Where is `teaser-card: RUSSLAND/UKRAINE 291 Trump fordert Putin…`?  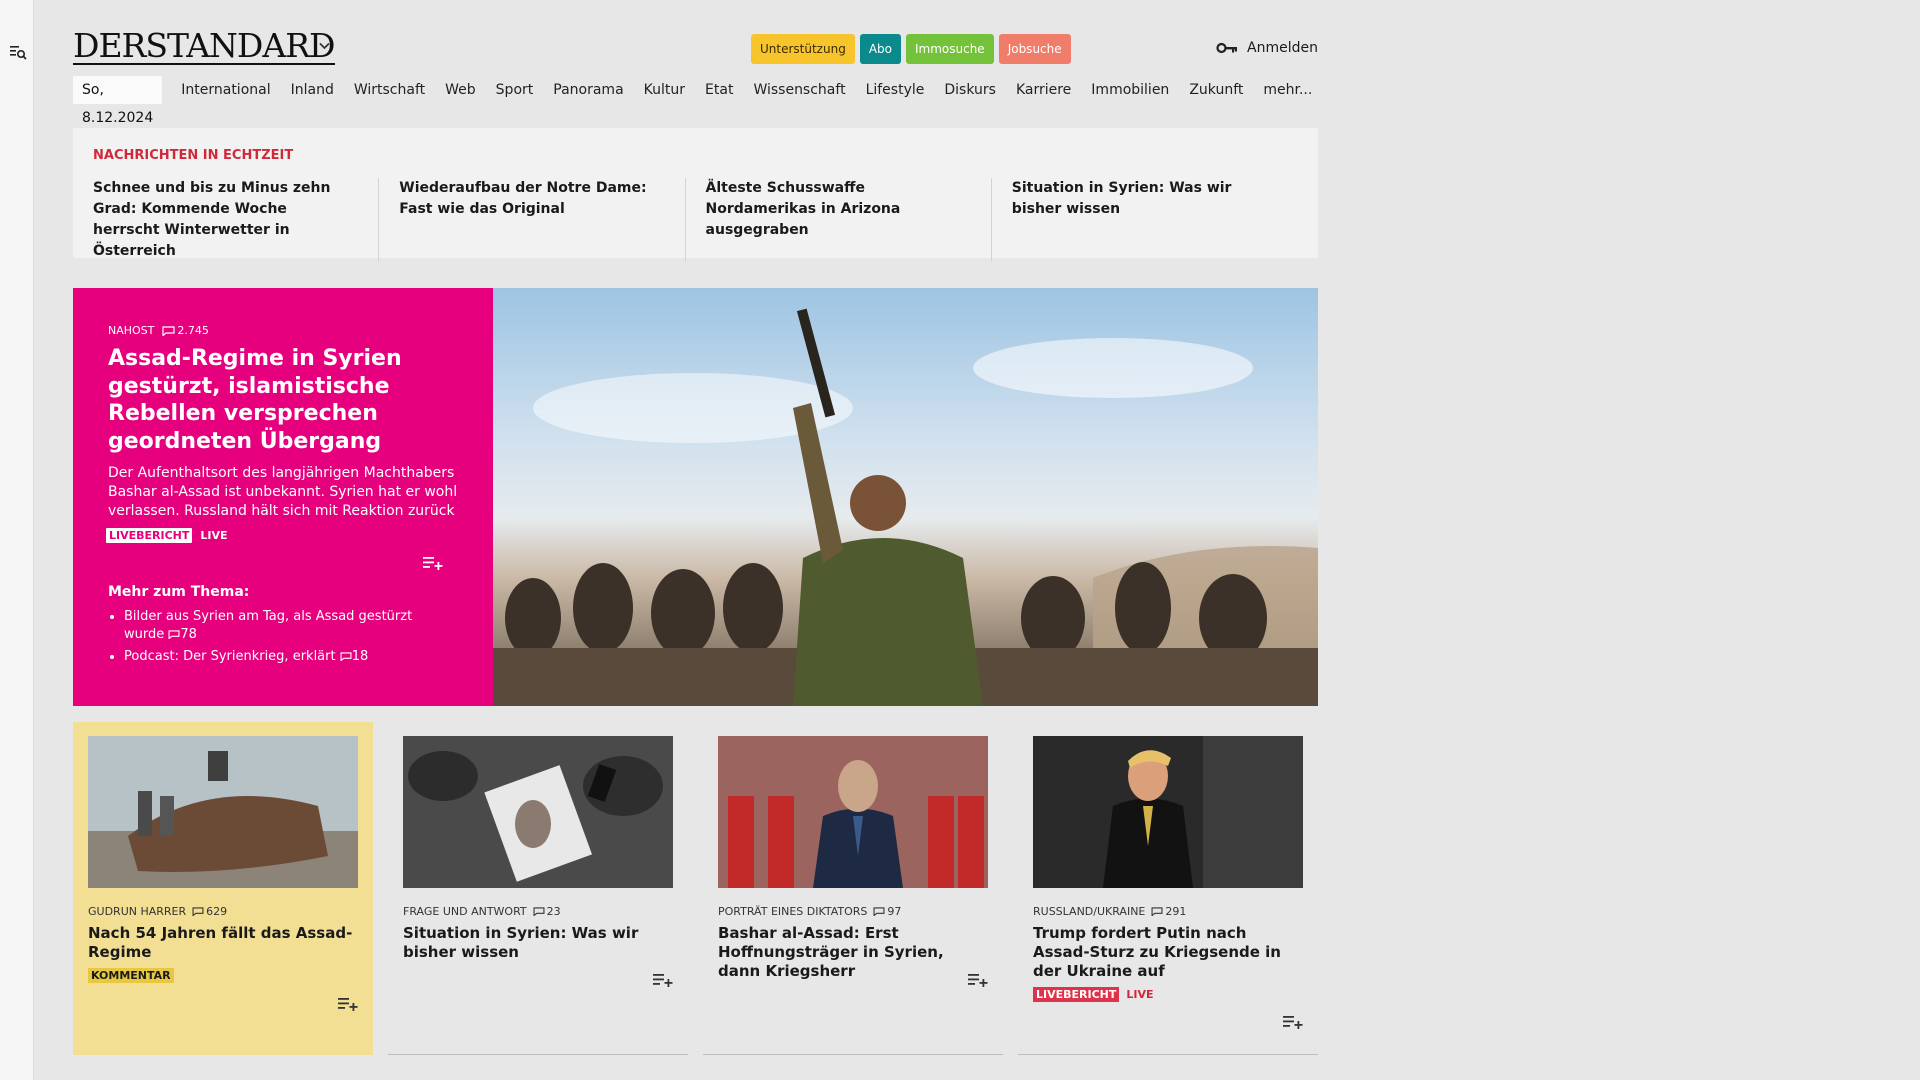
teaser-card: RUSSLAND/UKRAINE 291 Trump fordert Putin… is located at coordinates (1168, 888).